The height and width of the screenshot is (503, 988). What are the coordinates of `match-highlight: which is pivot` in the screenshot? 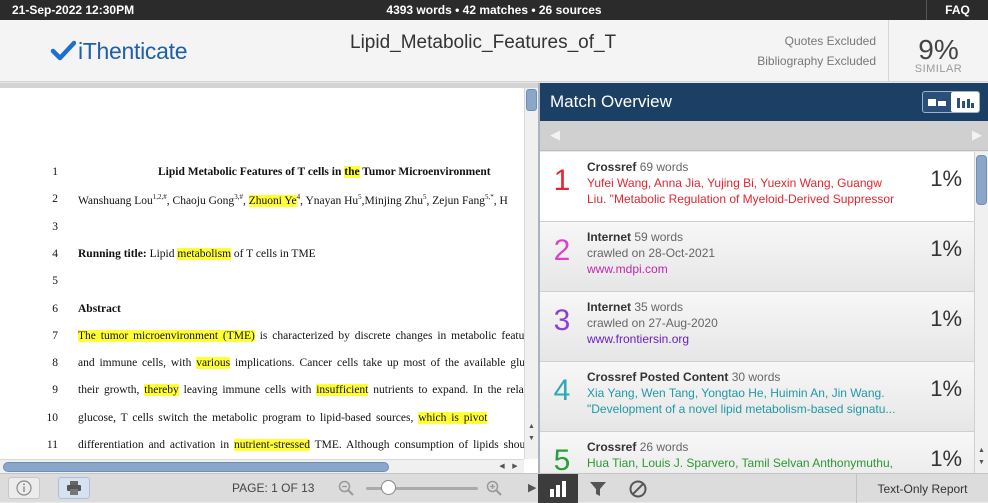 It's located at (453, 417).